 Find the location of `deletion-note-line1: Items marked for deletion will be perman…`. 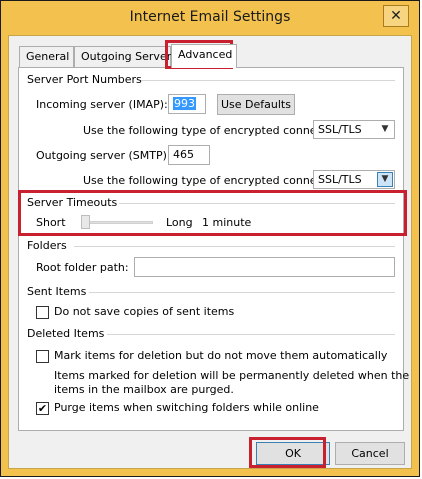

deletion-note-line1: Items marked for deletion will be perman… is located at coordinates (232, 375).